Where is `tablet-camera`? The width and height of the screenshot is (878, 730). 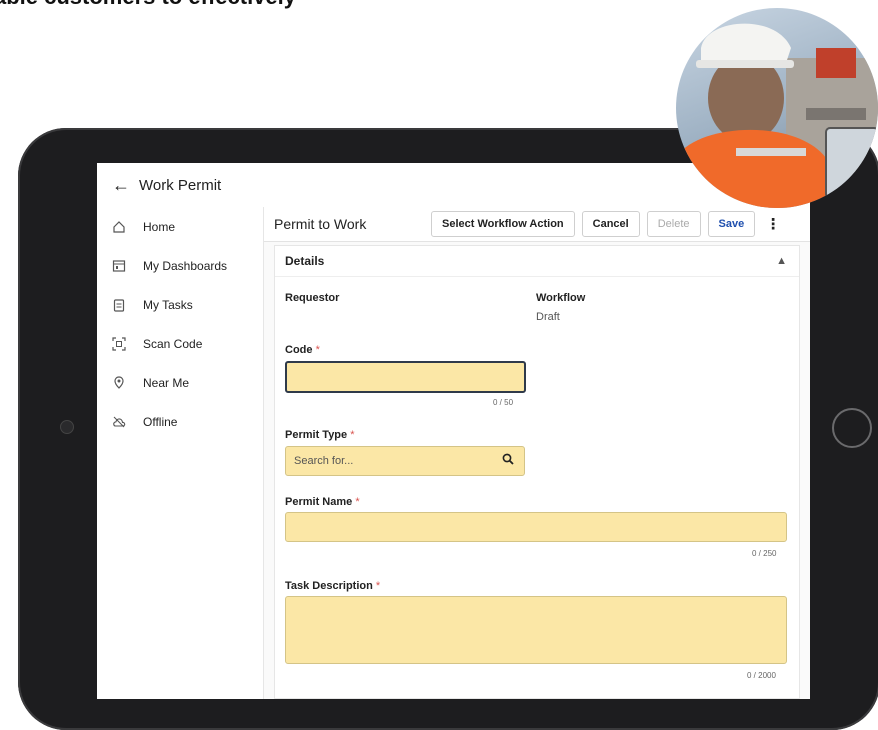
tablet-camera is located at coordinates (67, 427).